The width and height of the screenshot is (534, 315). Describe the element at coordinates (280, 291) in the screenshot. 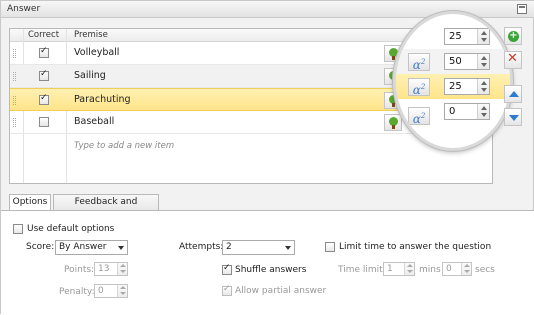

I see `allow-partial-answer-label: Allow partial answer` at that location.